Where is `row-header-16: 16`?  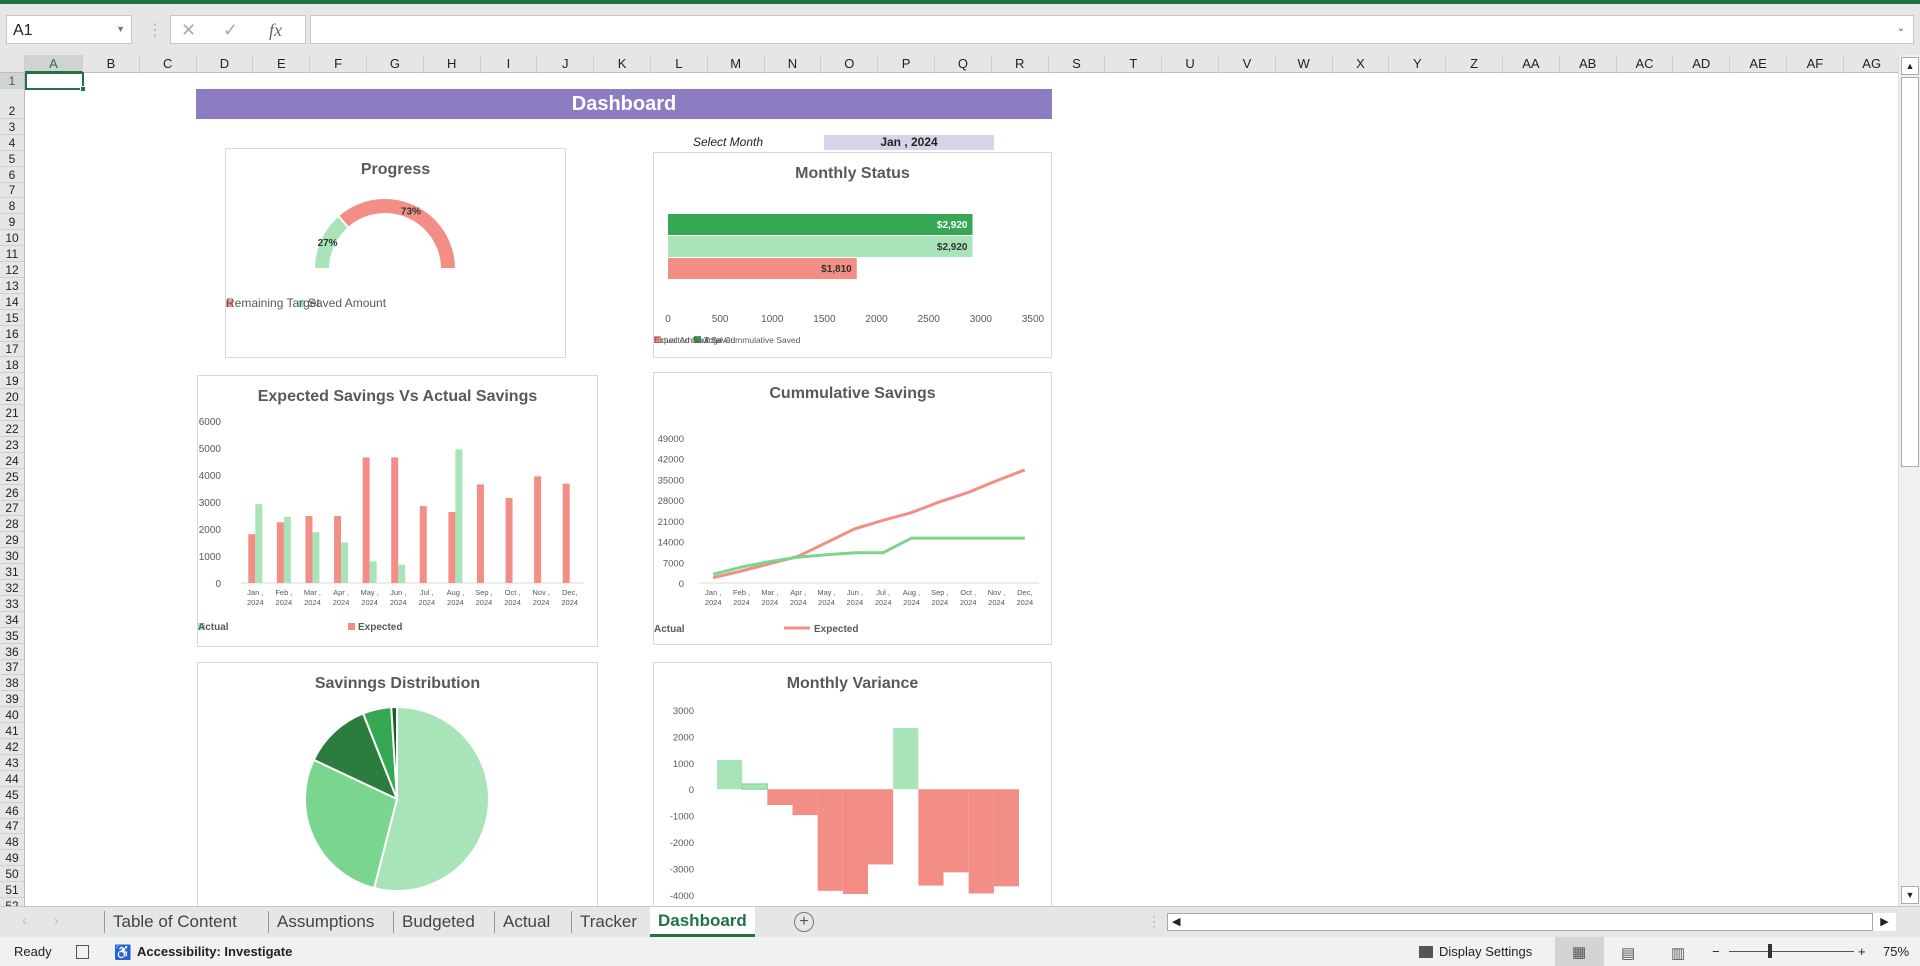
row-header-16: 16 is located at coordinates (12, 334).